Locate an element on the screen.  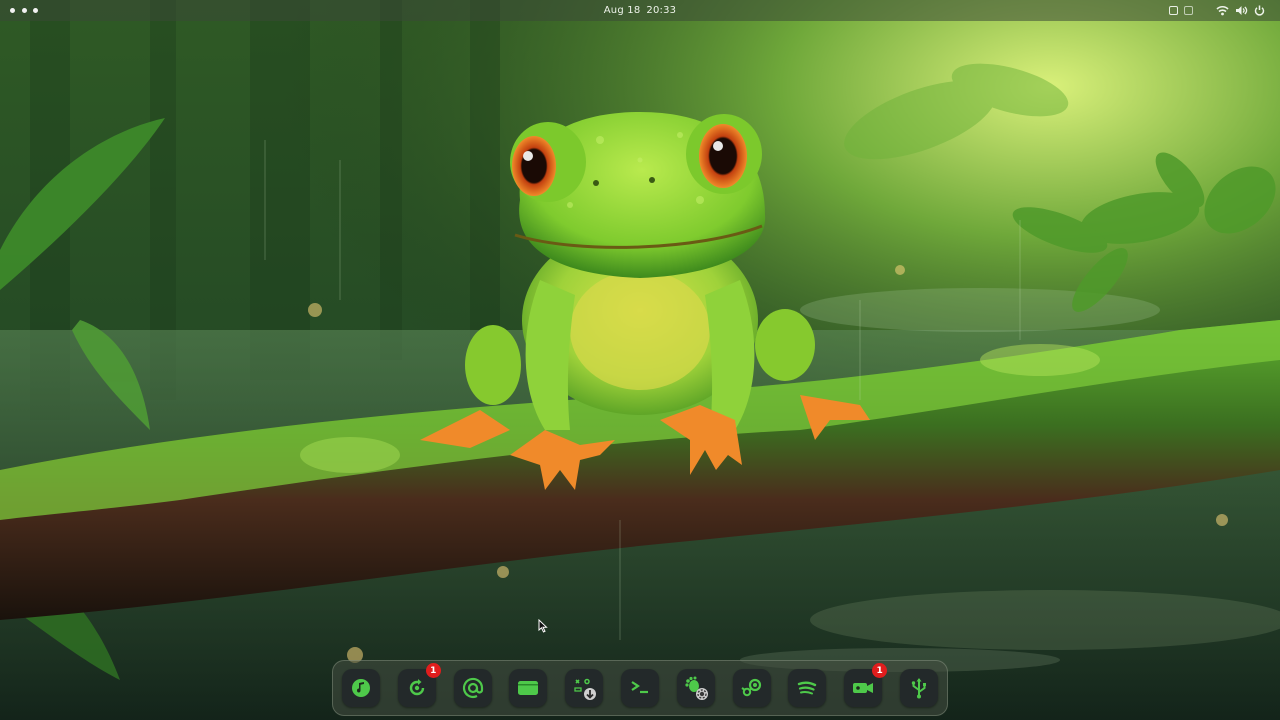
dock-item-usb-manager is located at coordinates (918, 688).